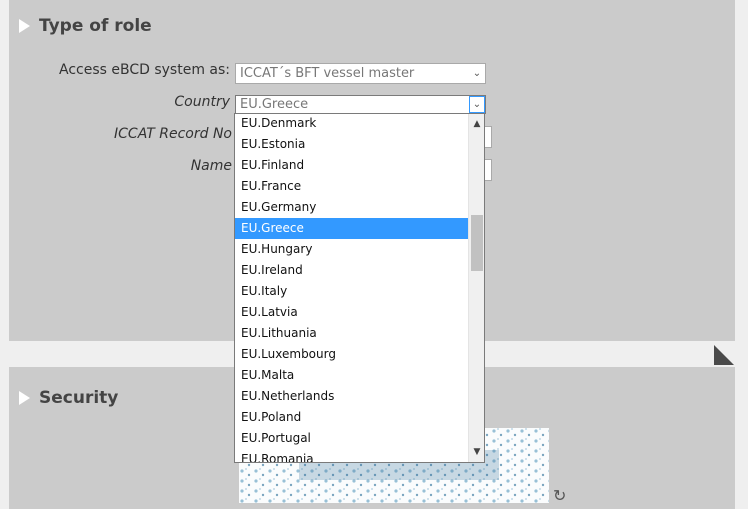 The image size is (748, 509). I want to click on dropdown-option: EU.Romania, so click(351, 455).